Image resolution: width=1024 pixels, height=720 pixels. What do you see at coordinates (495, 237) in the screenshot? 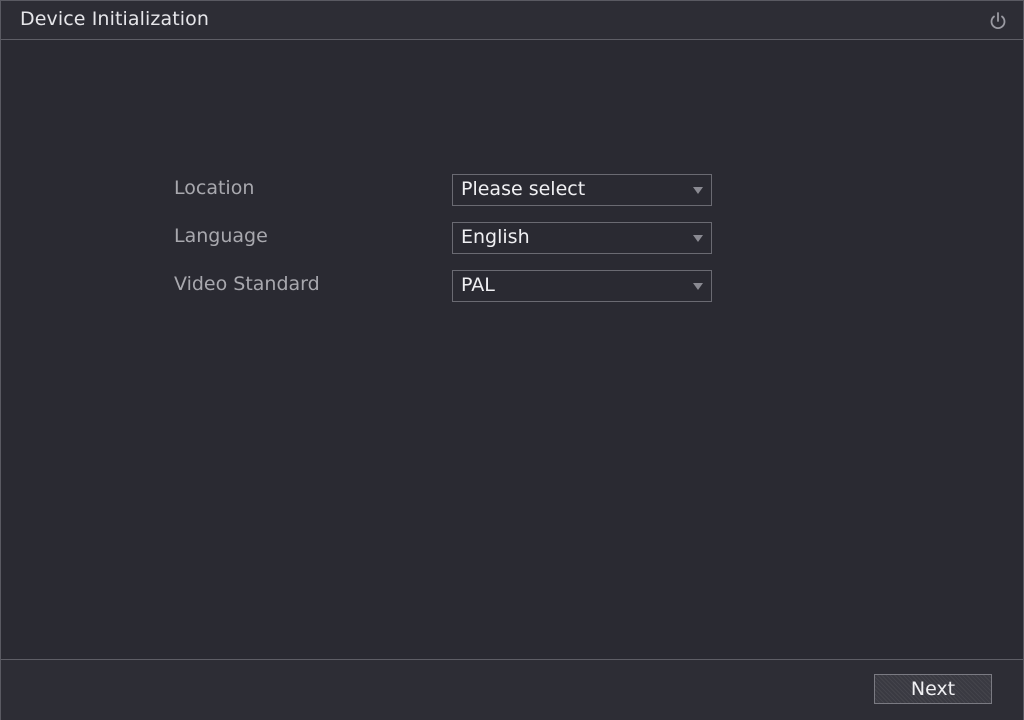
I see `language-select-value: English` at bounding box center [495, 237].